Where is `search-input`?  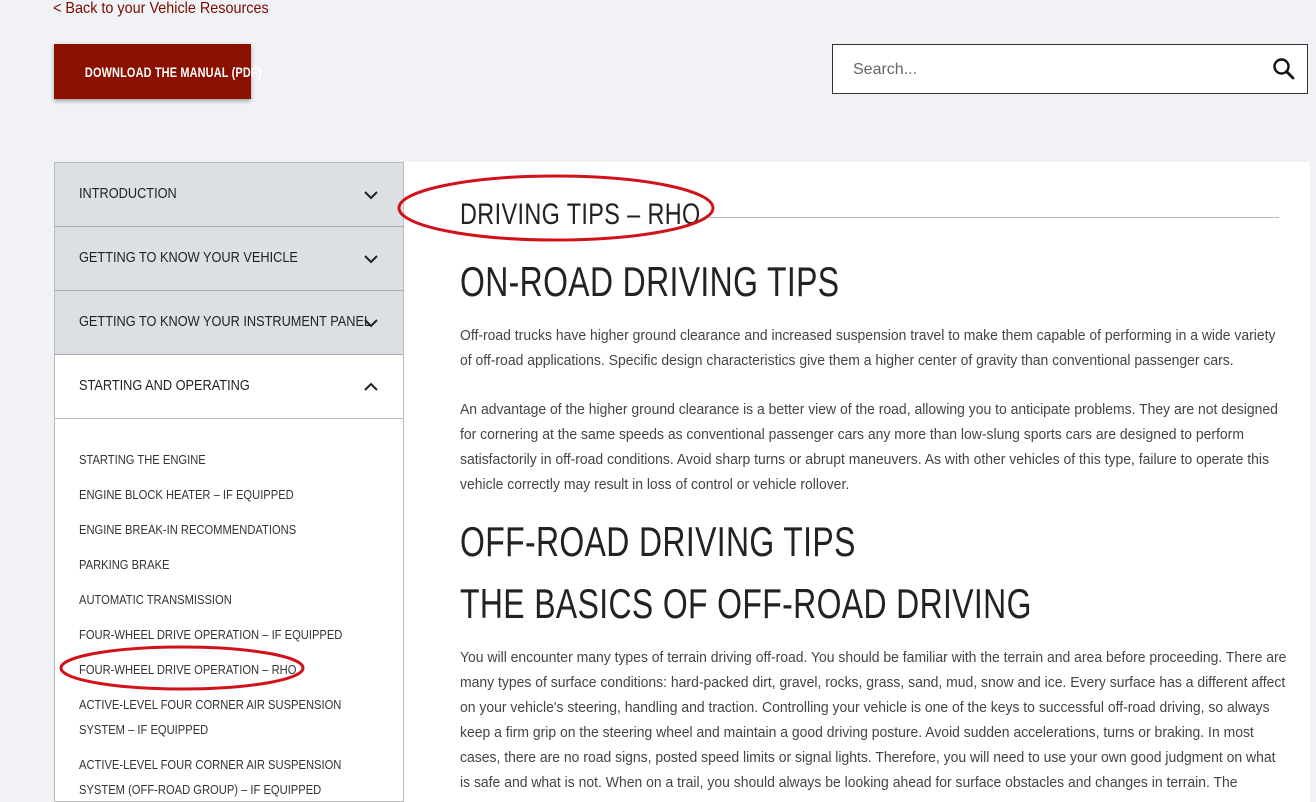
search-input is located at coordinates (1053, 70).